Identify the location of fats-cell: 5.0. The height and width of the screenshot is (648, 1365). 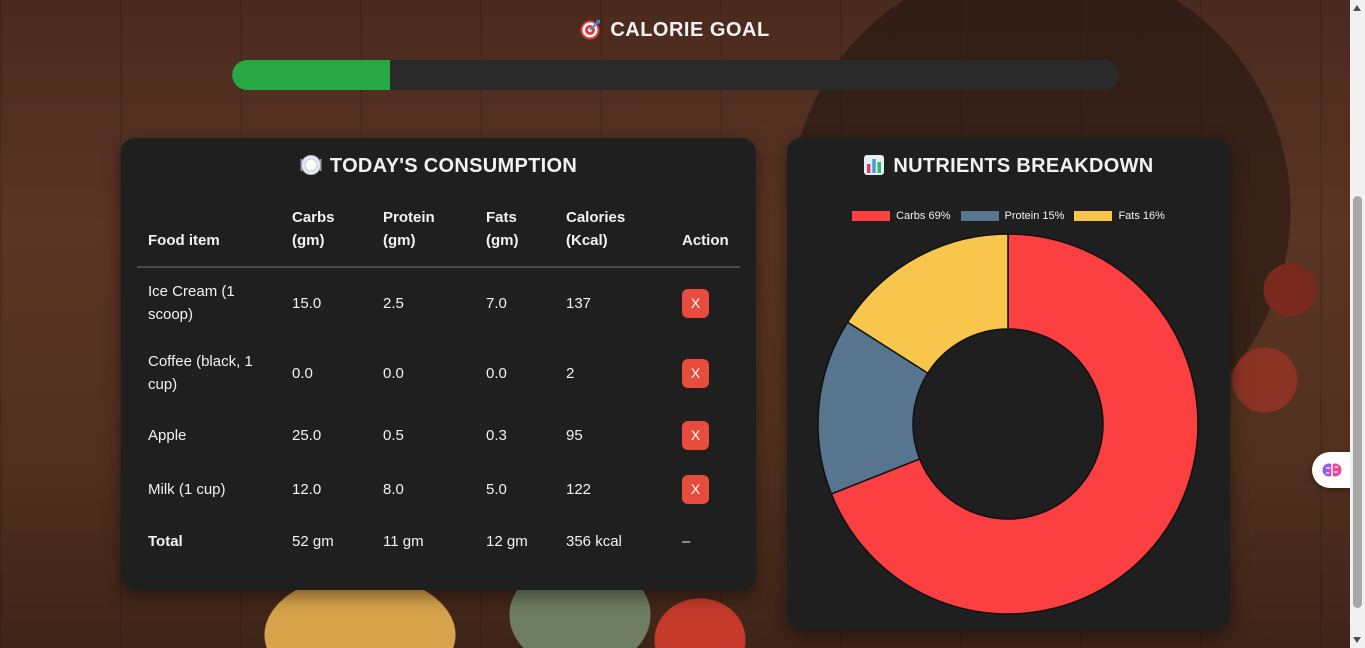
(496, 489).